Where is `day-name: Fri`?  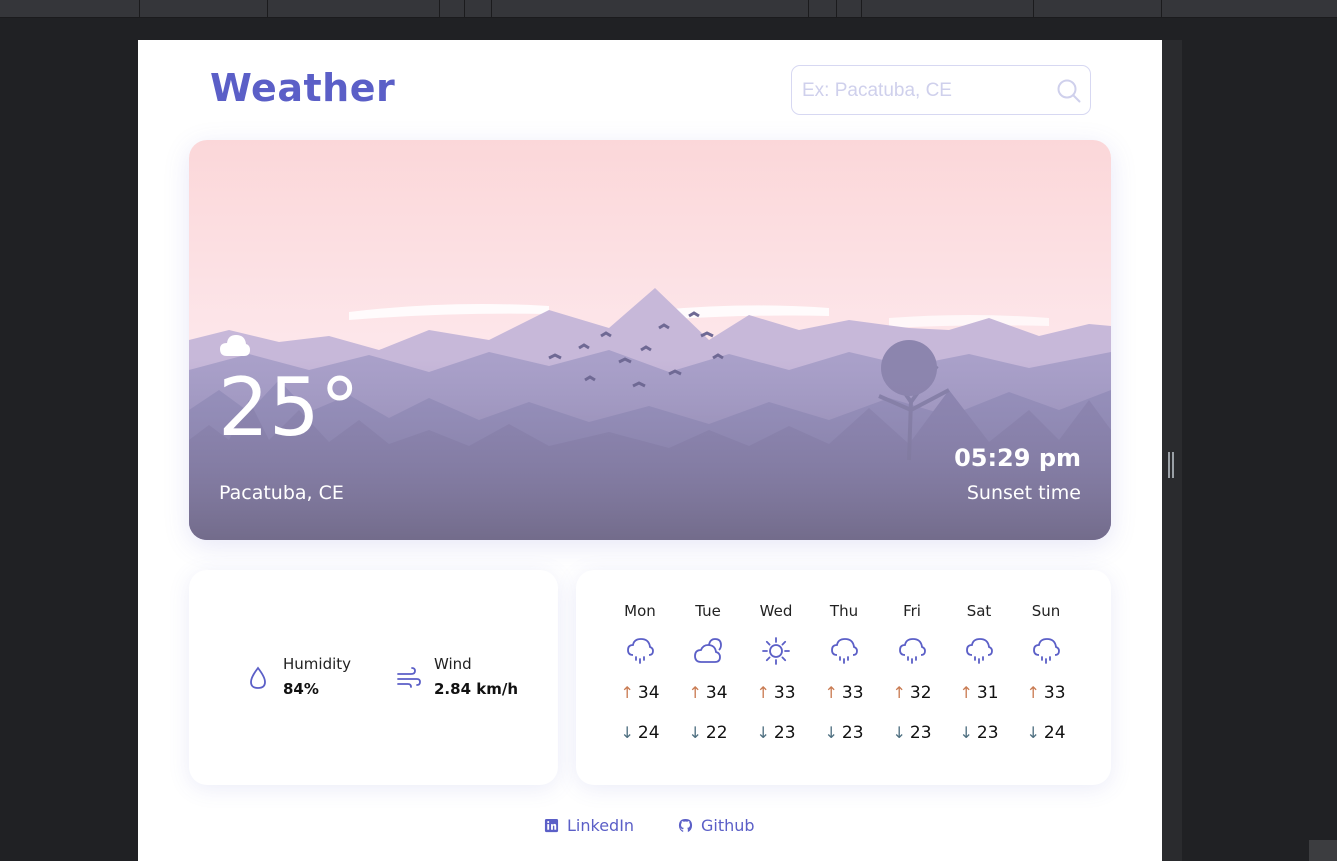 day-name: Fri is located at coordinates (912, 611).